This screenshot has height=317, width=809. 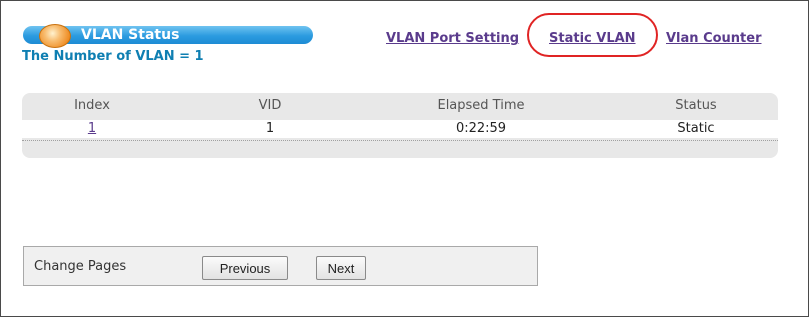 What do you see at coordinates (270, 128) in the screenshot?
I see `vid-cell: 1` at bounding box center [270, 128].